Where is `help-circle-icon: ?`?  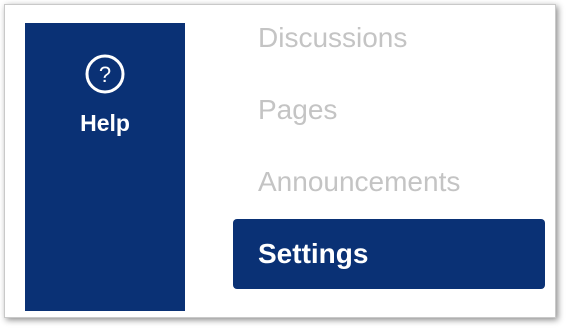
help-circle-icon: ? is located at coordinates (105, 74).